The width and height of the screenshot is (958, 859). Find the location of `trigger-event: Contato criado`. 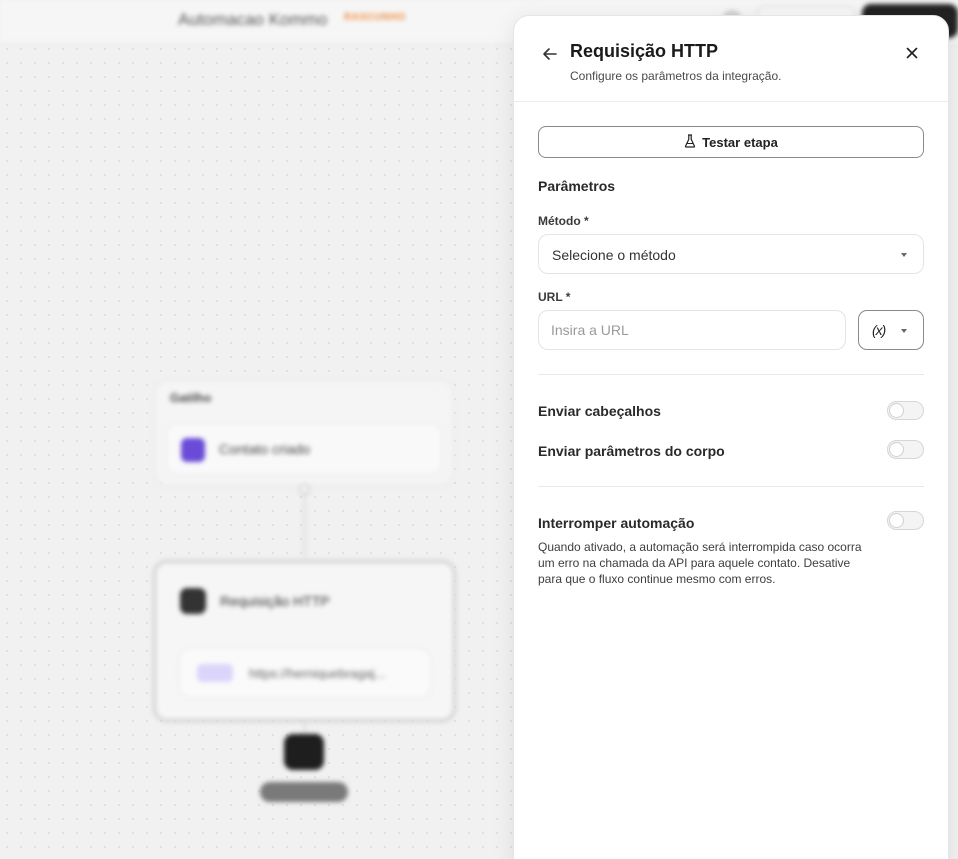

trigger-event: Contato criado is located at coordinates (304, 449).